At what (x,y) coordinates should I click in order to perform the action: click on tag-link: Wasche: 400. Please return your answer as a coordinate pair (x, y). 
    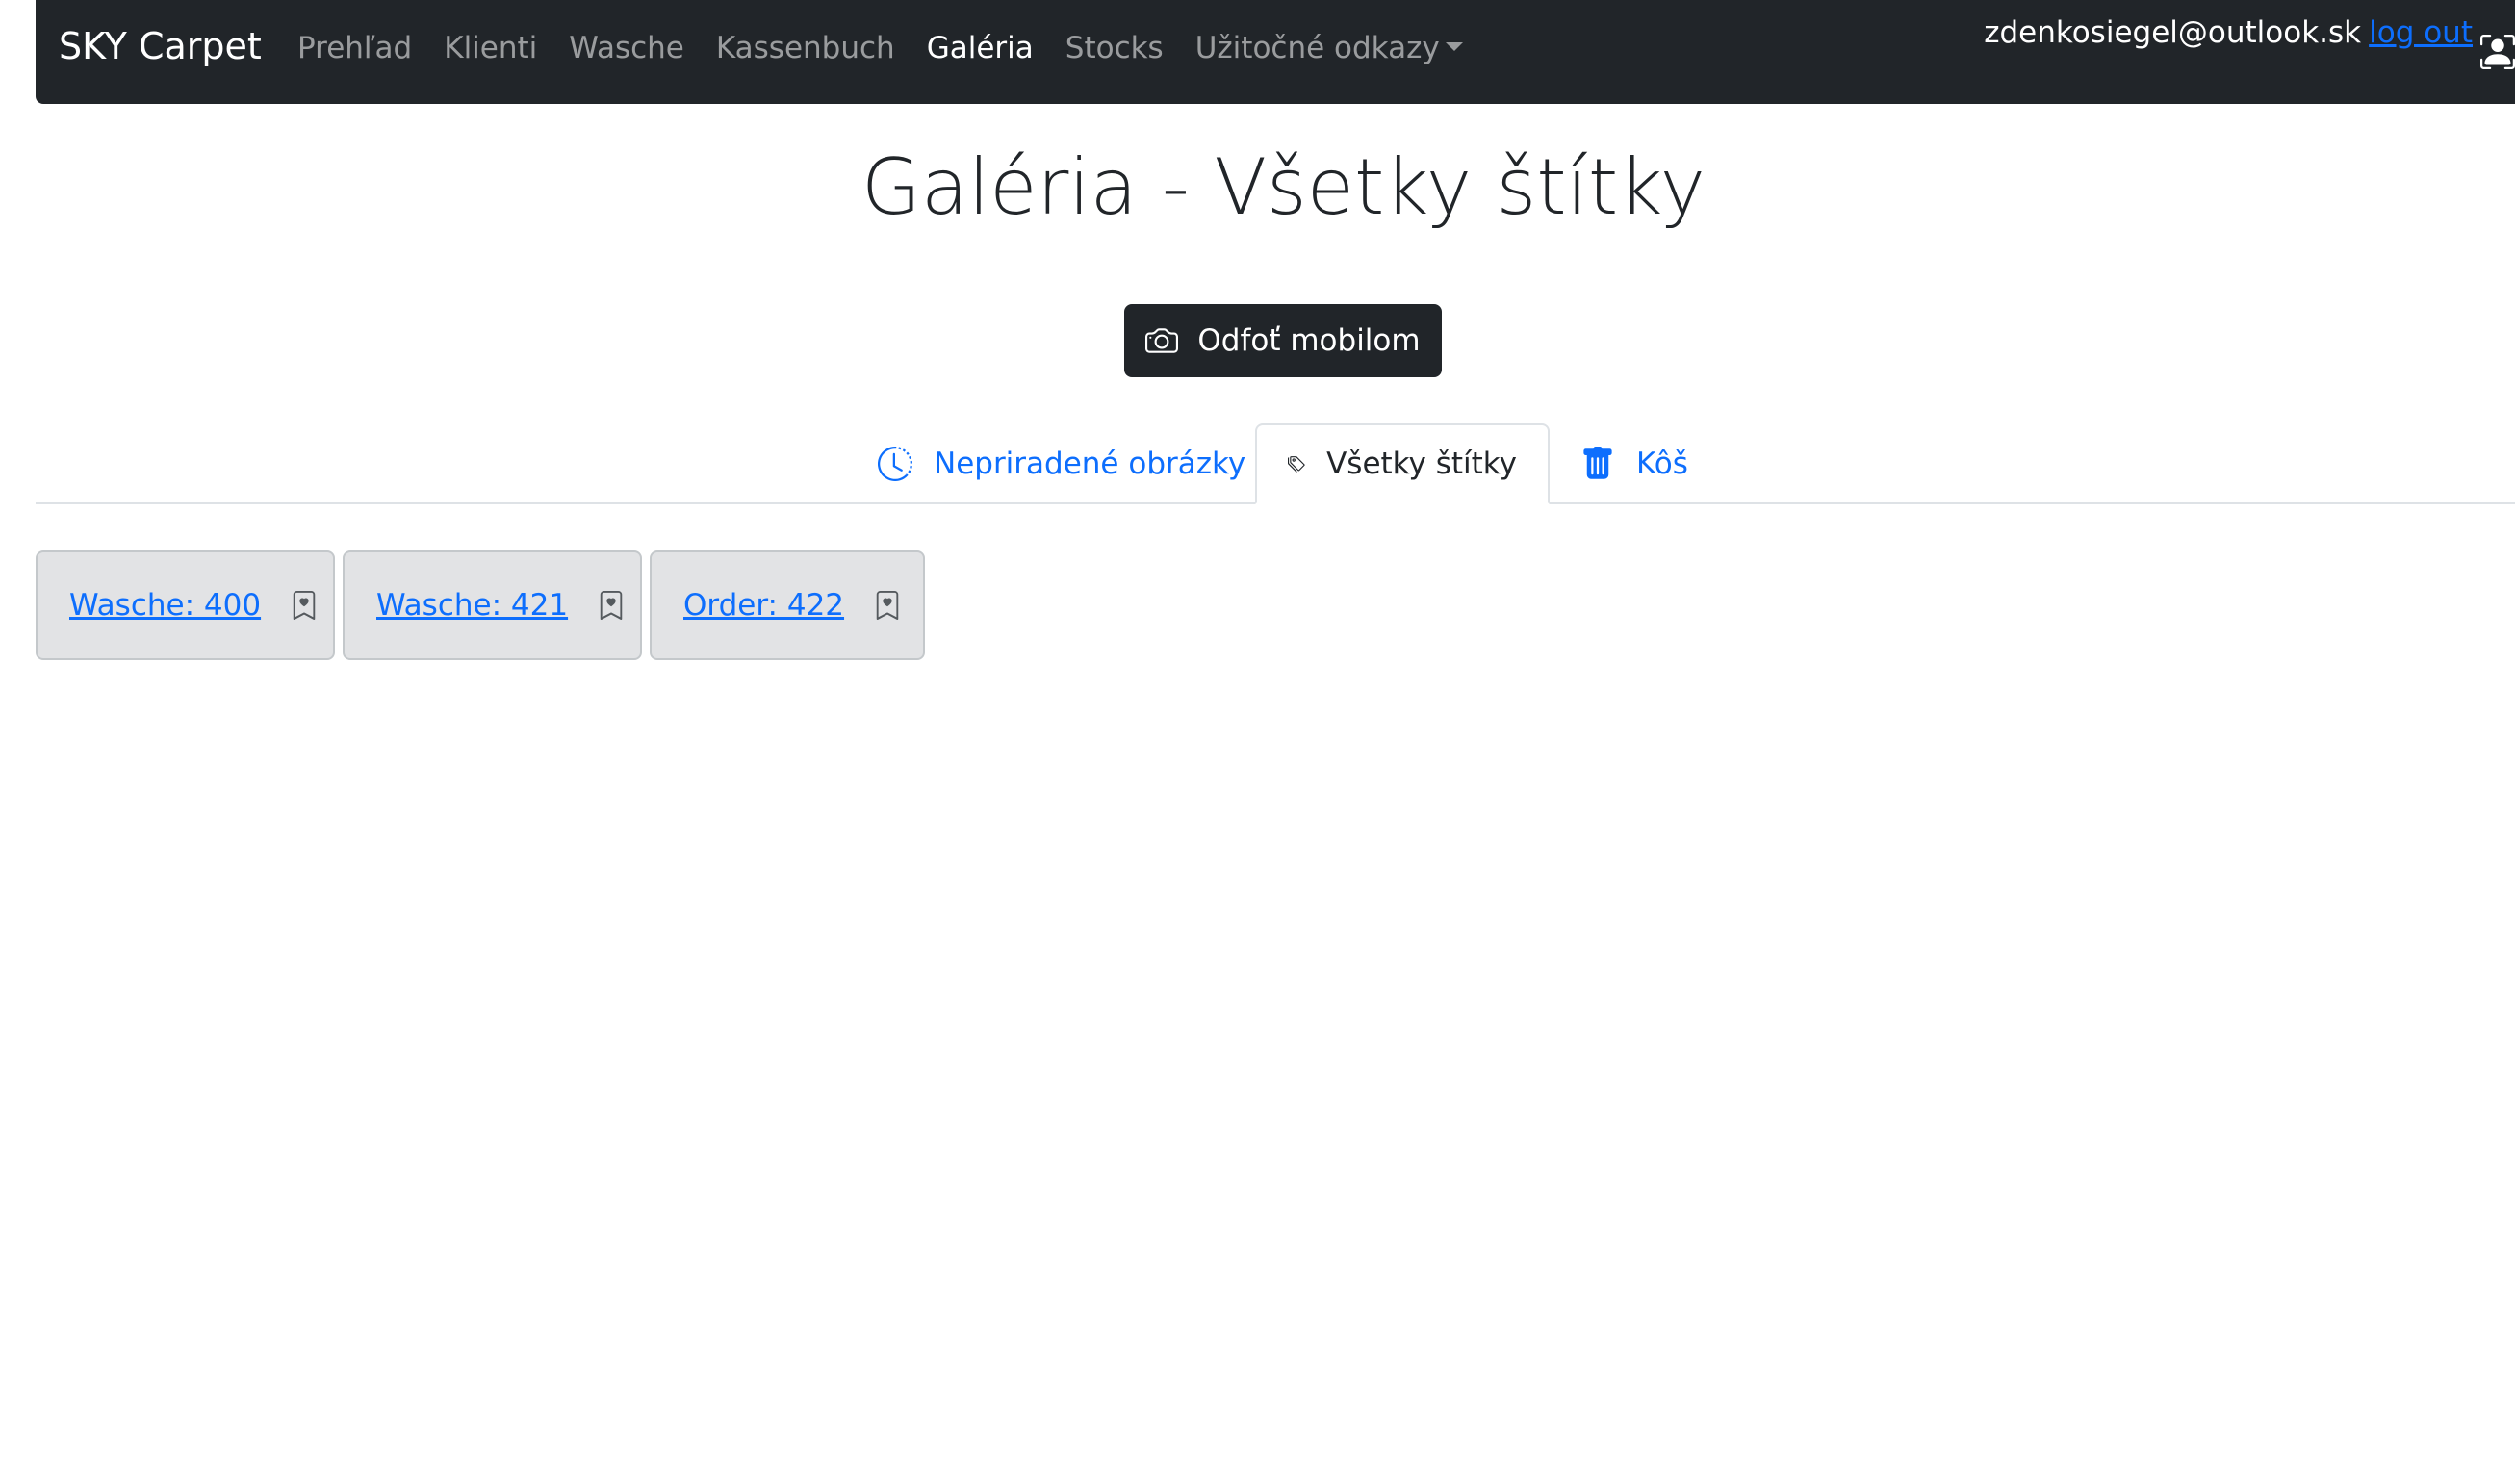
    Looking at the image, I should click on (165, 605).